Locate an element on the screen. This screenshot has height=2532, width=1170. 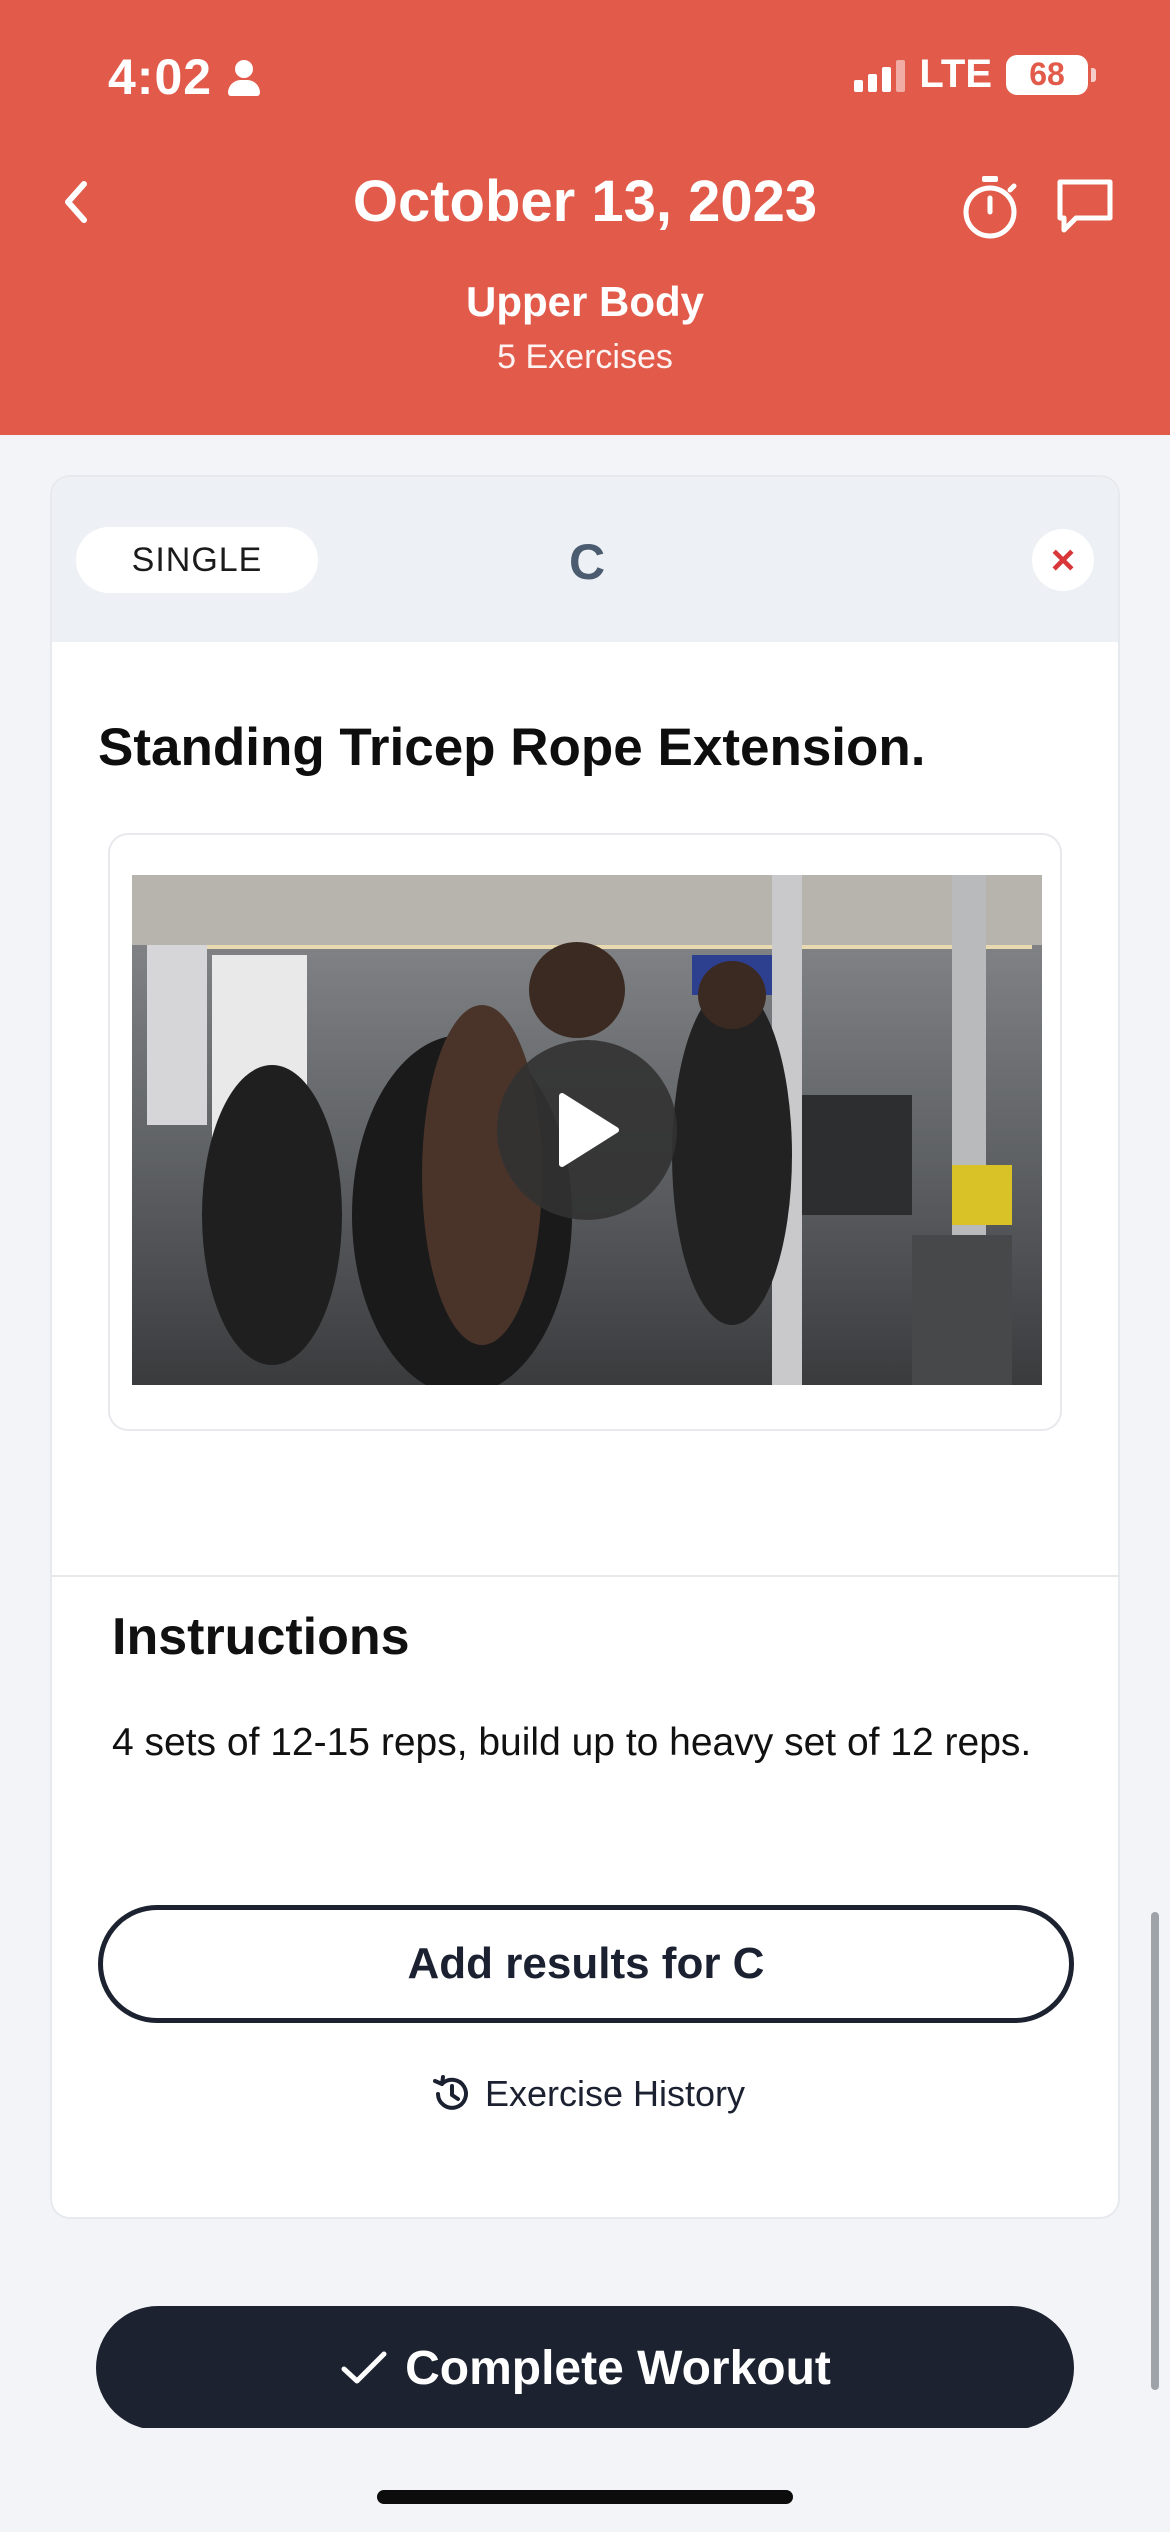
block-letter: C is located at coordinates (587, 562).